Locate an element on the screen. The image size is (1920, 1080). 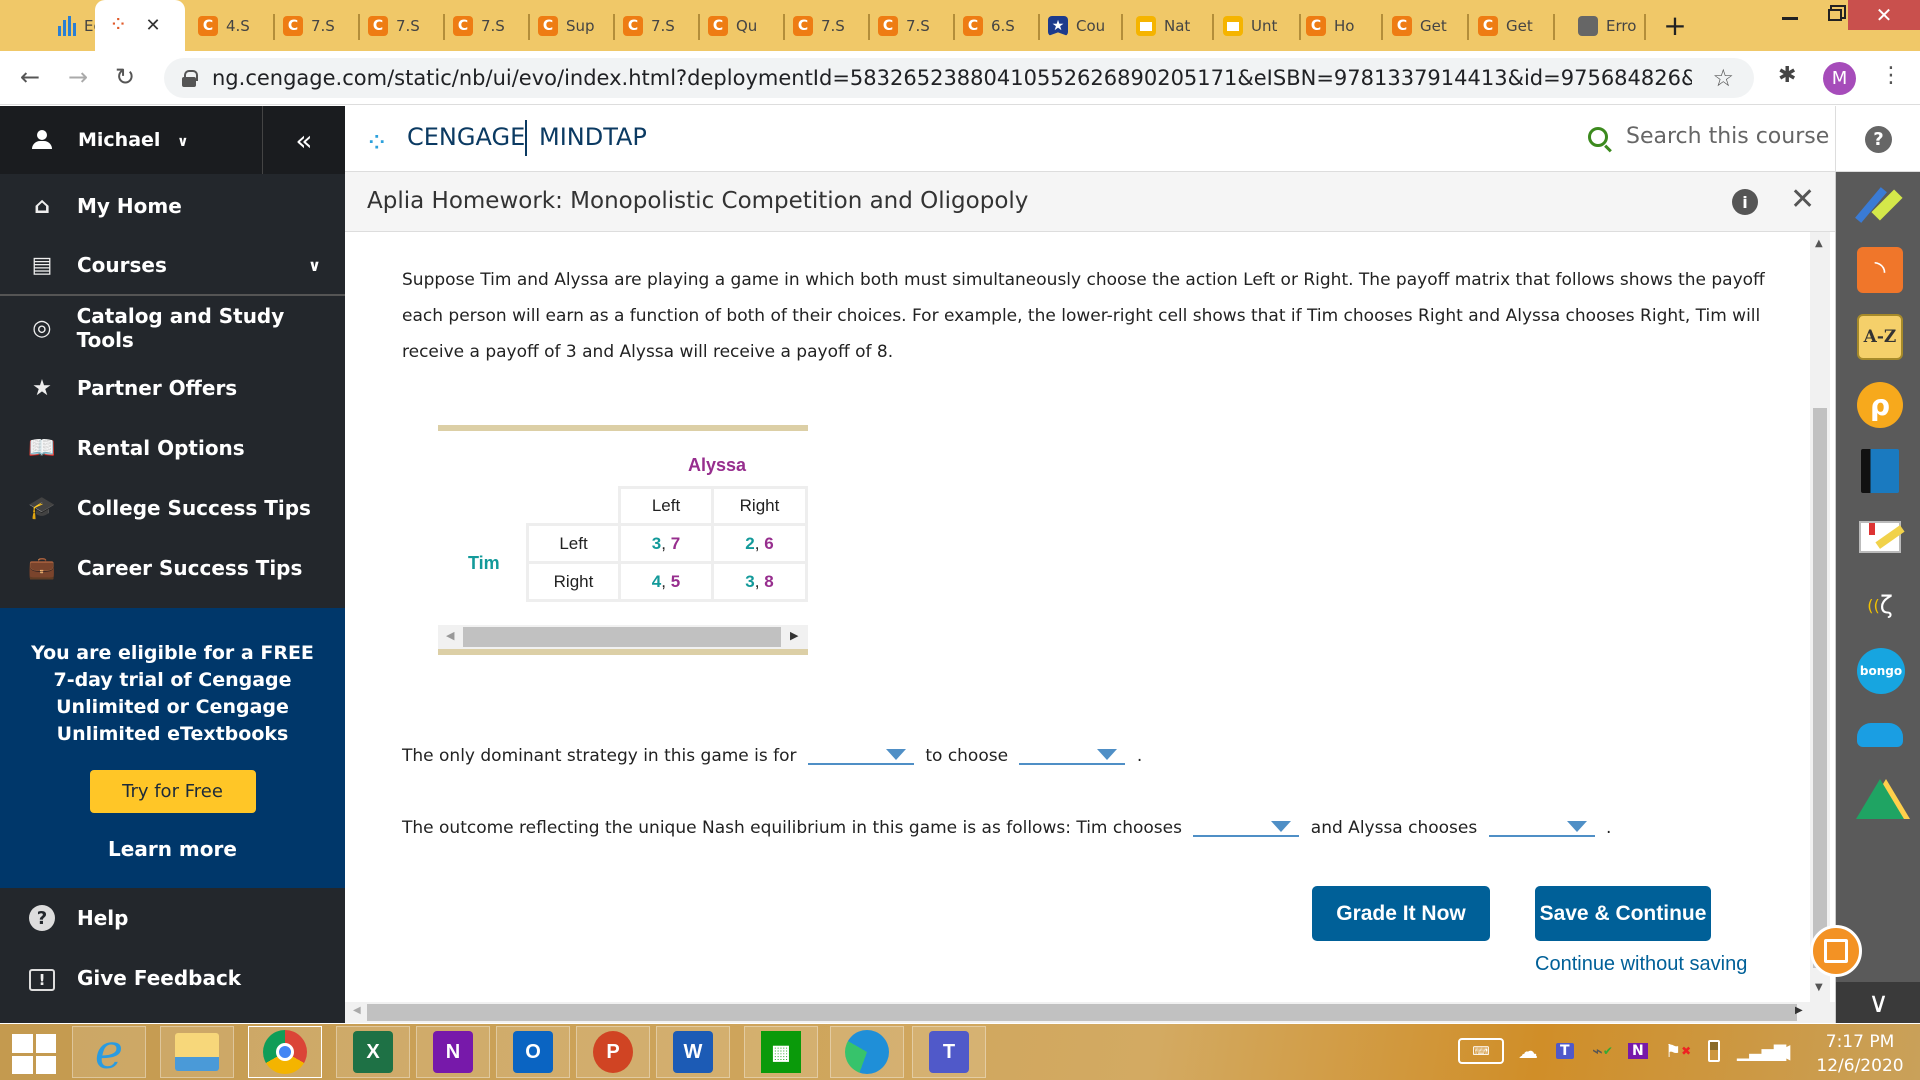
battery-icon is located at coordinates (1714, 1051).